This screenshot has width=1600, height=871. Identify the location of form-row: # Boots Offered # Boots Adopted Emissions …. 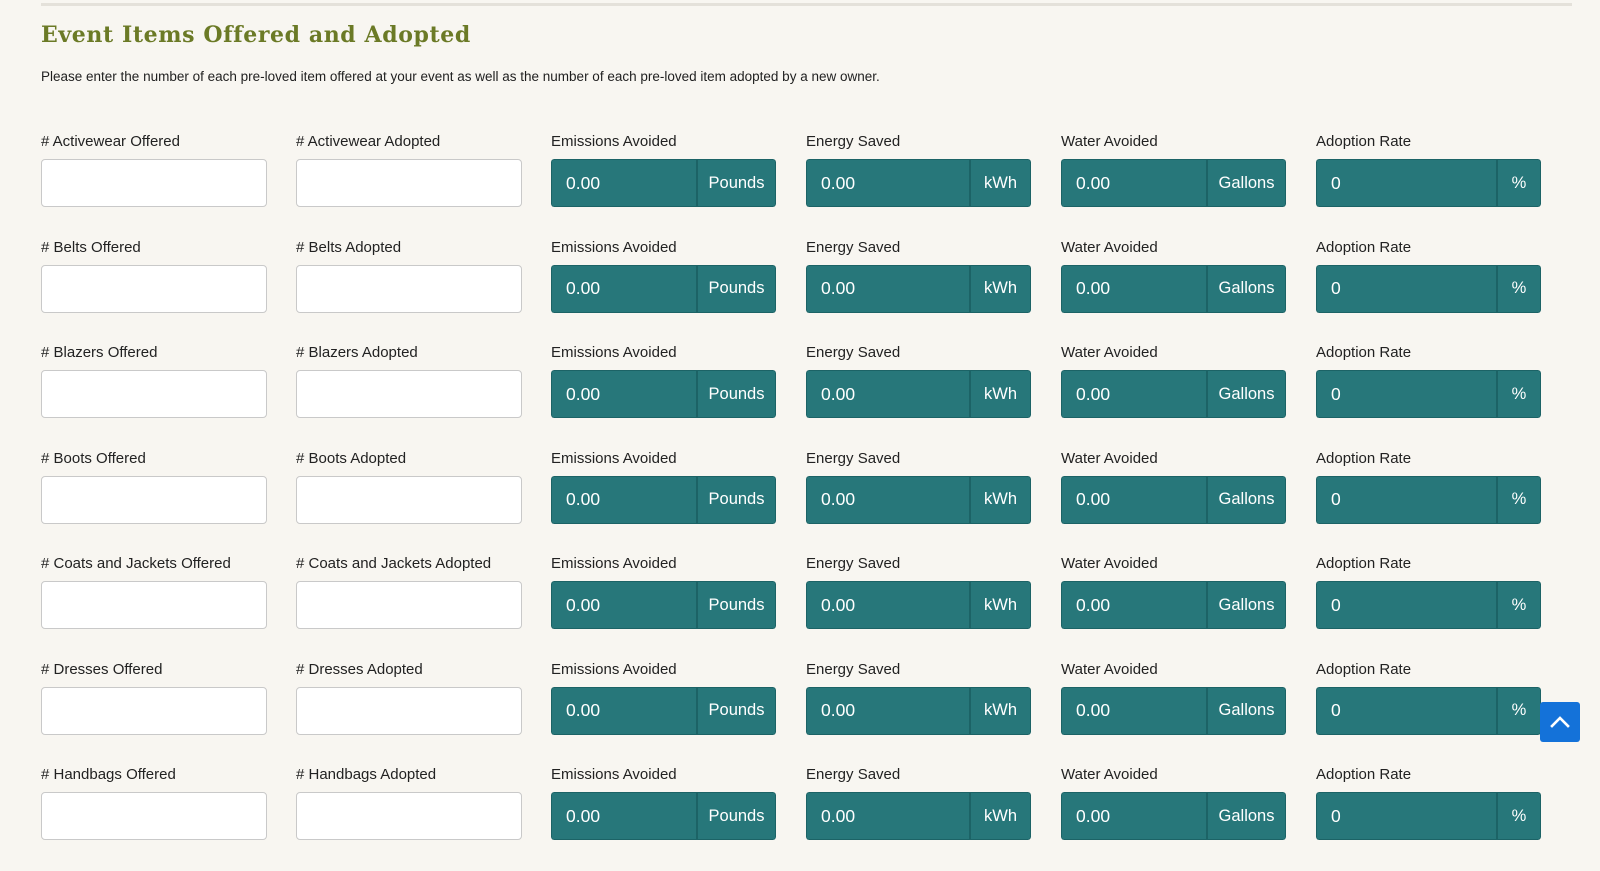
(807, 502).